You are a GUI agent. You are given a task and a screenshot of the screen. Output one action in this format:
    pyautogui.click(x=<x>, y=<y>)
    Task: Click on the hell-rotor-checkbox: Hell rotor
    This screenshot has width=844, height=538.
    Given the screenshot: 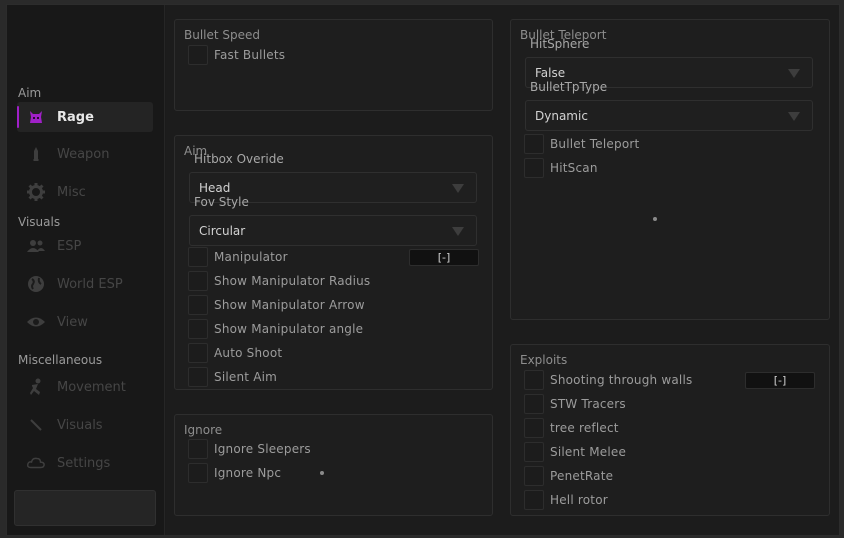 What is the action you would take?
    pyautogui.click(x=566, y=500)
    